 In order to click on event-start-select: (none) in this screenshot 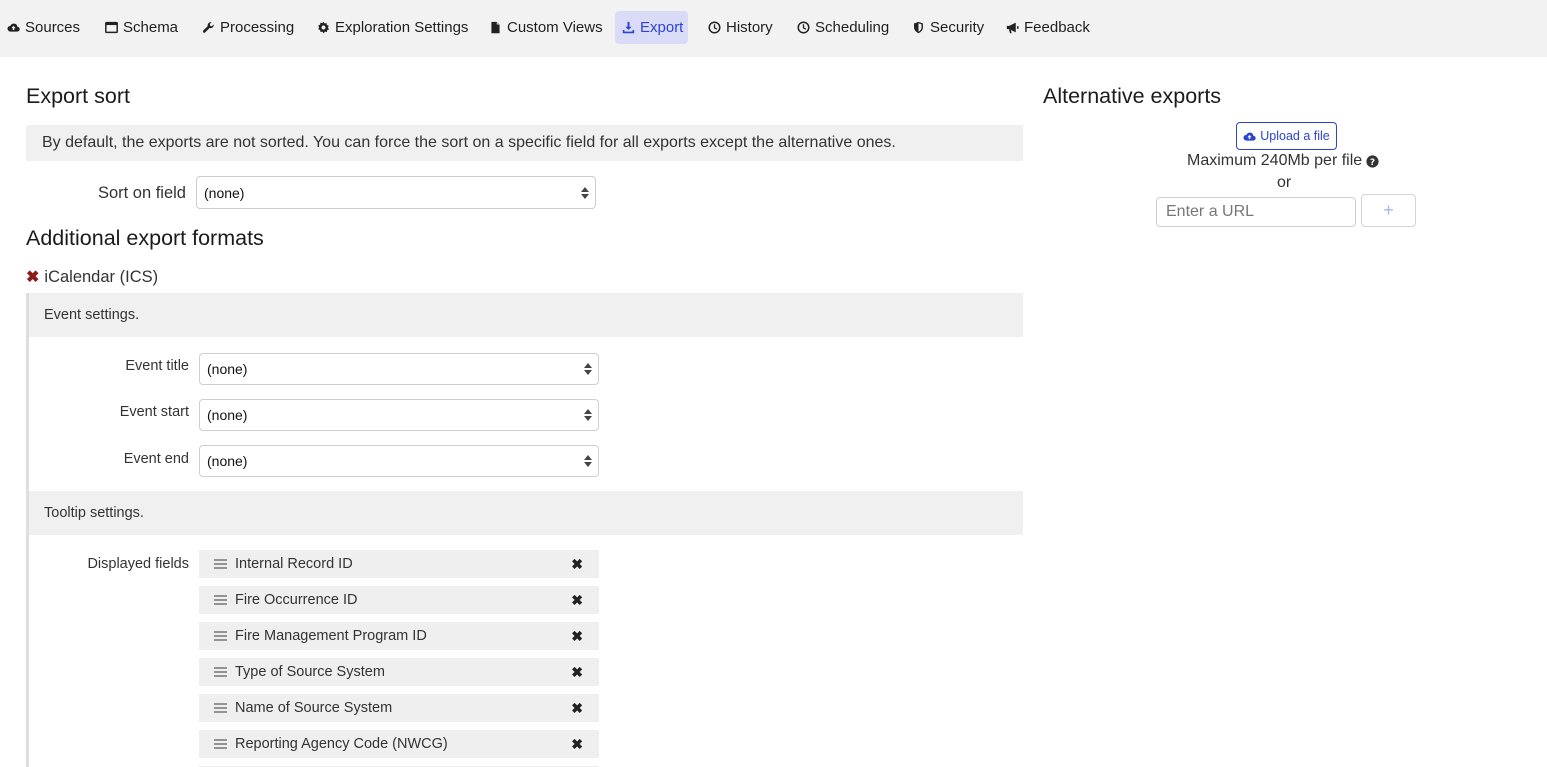, I will do `click(399, 415)`.